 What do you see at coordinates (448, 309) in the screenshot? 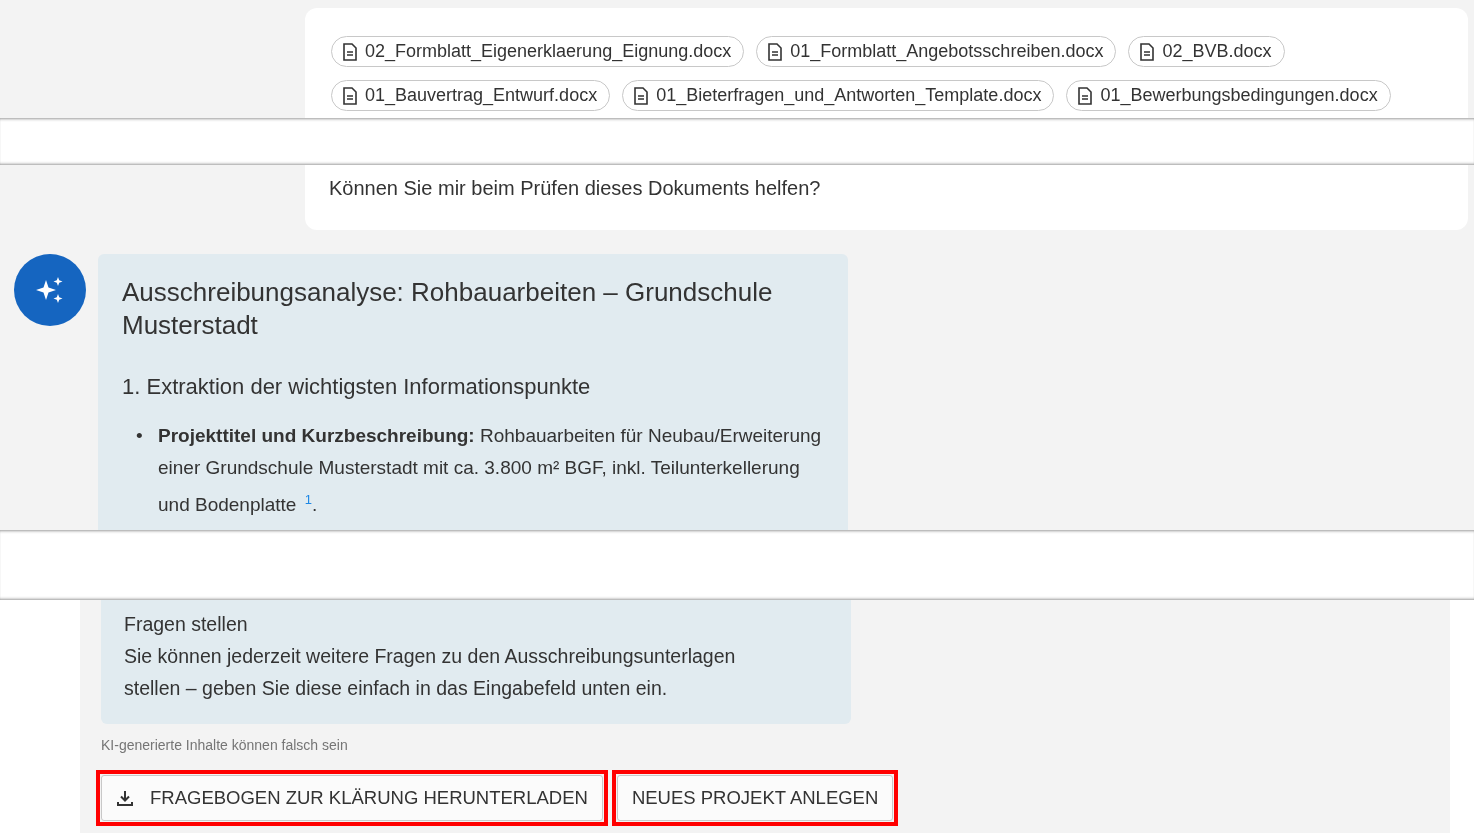
I see `answer-title: Ausschreibungsanalyse: Rohbauarbeiten – Grundschule Musterstadt` at bounding box center [448, 309].